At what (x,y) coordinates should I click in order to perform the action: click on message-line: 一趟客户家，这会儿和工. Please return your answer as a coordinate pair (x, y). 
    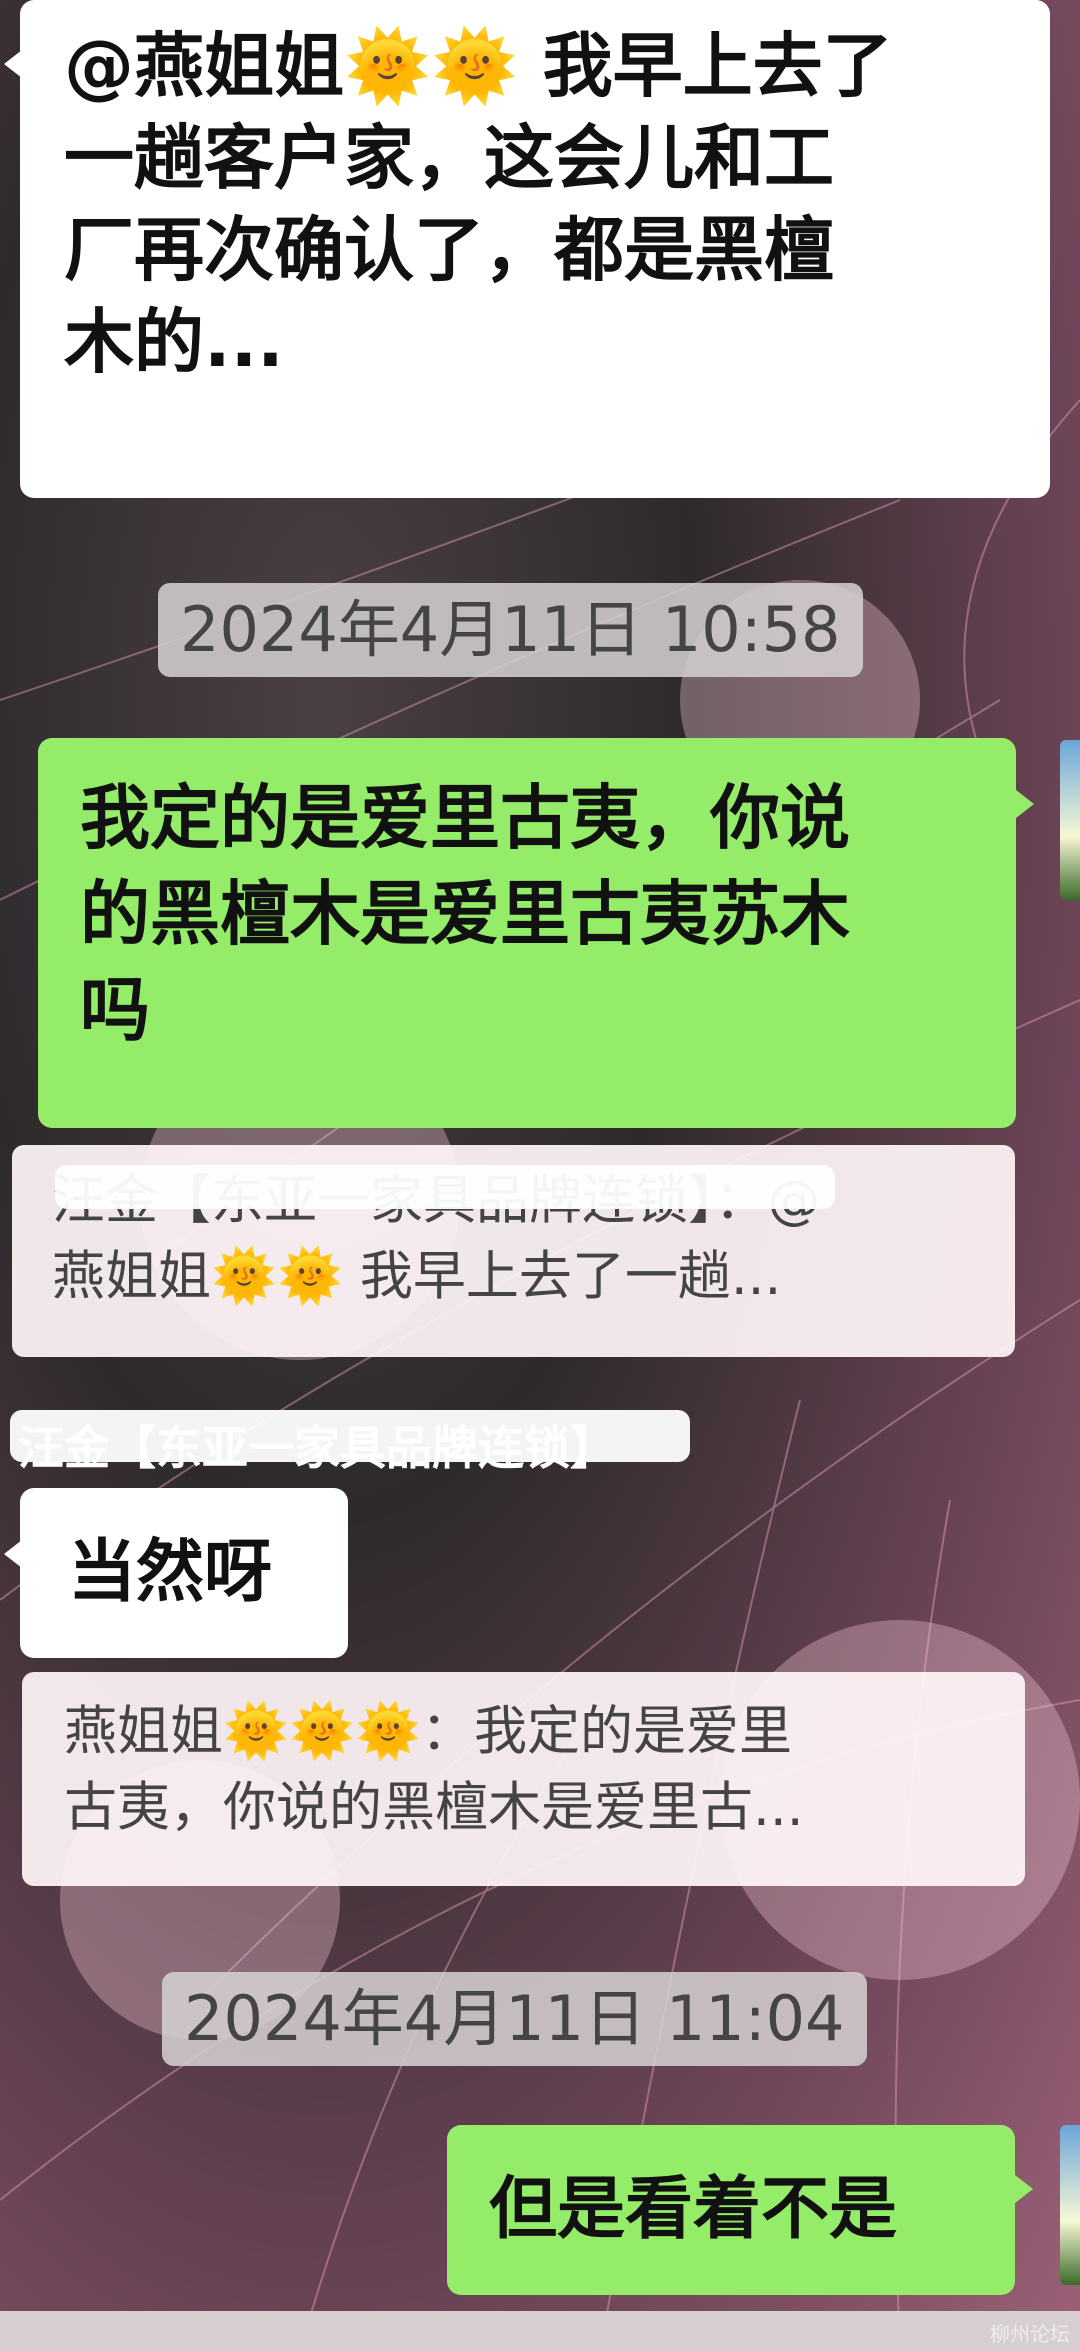
    Looking at the image, I should click on (449, 158).